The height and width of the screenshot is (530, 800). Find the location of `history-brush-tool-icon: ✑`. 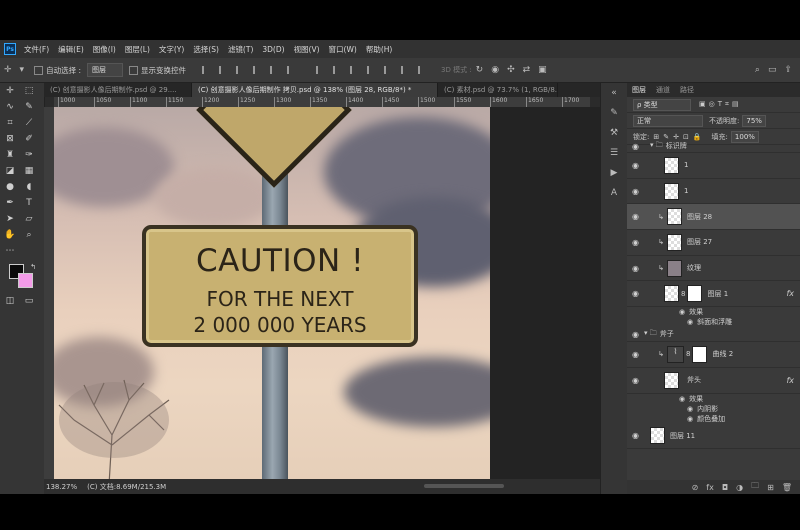

history-brush-tool-icon: ✑ is located at coordinates (29, 155).